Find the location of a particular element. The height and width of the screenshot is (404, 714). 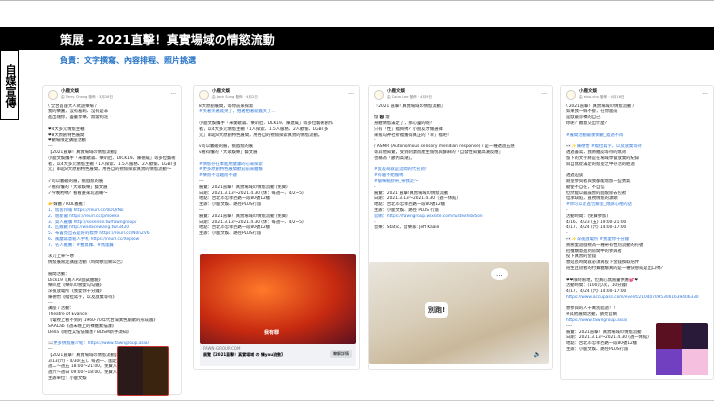

post-header: 小鹿文娛由 Jack Sung 發佈 · 4月2日 ··· is located at coordinates (276, 95).